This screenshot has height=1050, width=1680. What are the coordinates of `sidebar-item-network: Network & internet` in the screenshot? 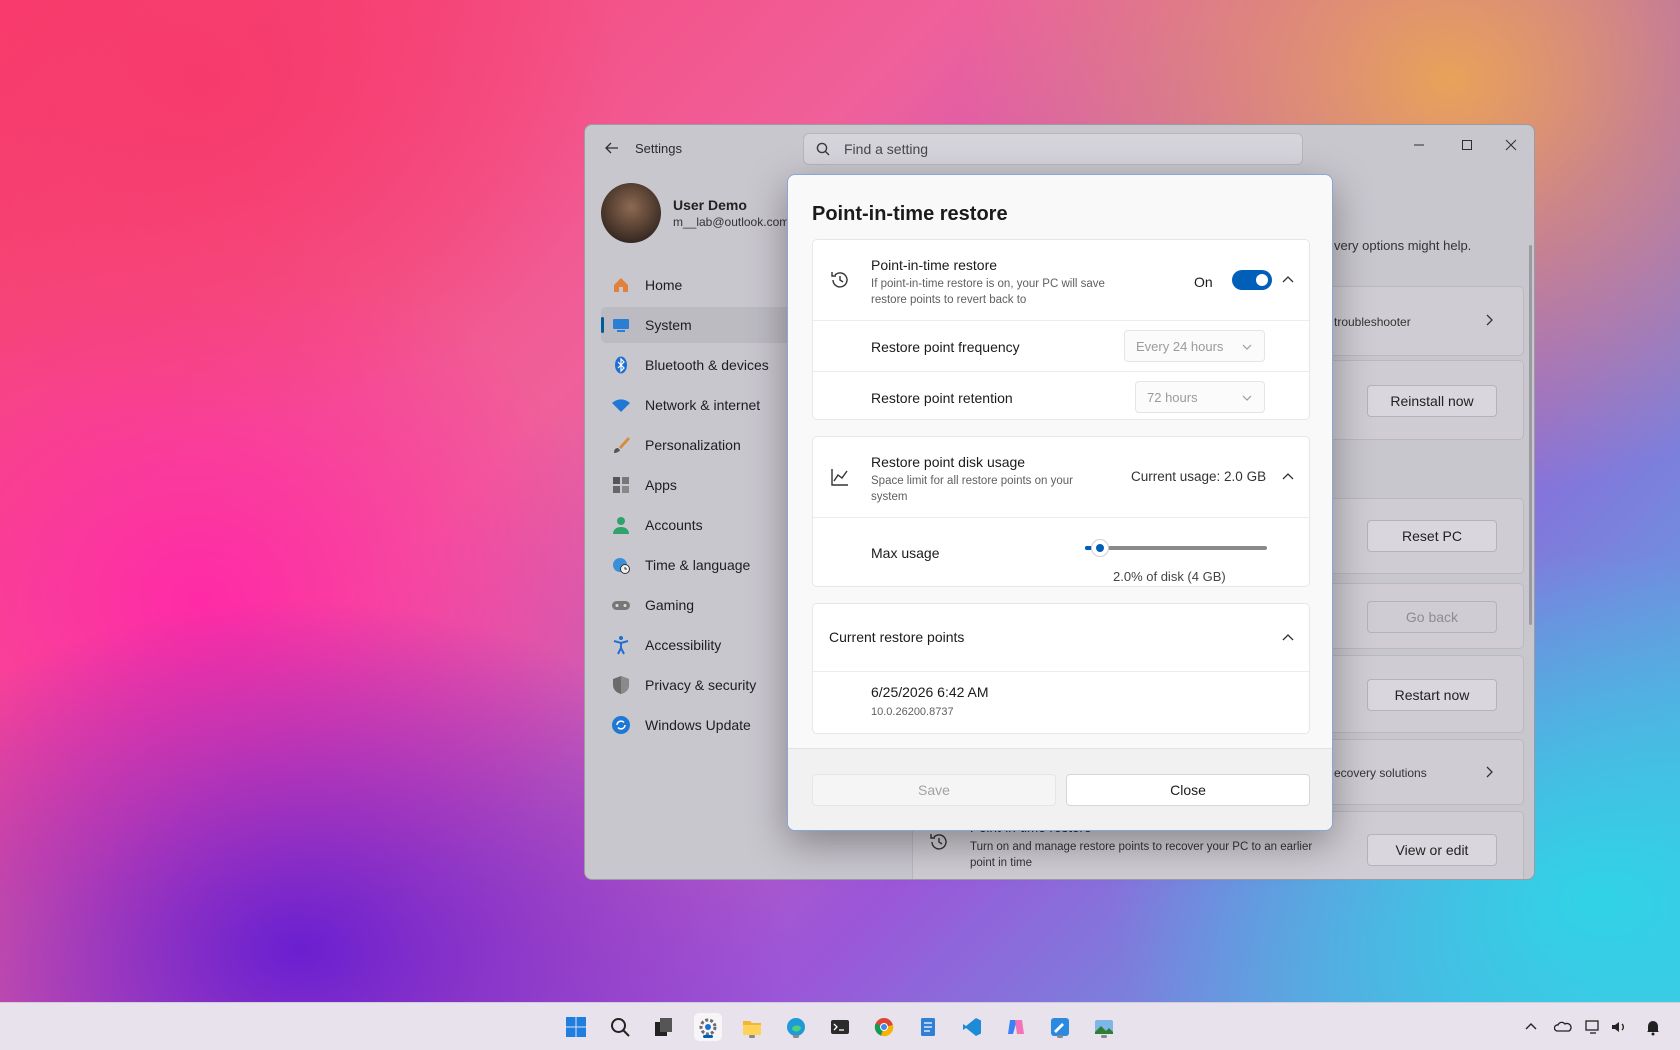 It's located at (696, 405).